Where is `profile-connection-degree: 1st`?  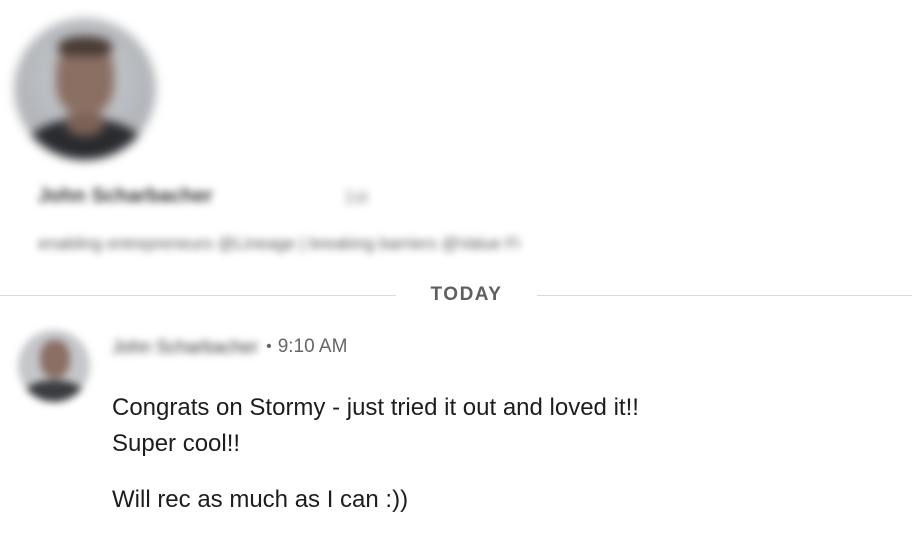
profile-connection-degree: 1st is located at coordinates (356, 197).